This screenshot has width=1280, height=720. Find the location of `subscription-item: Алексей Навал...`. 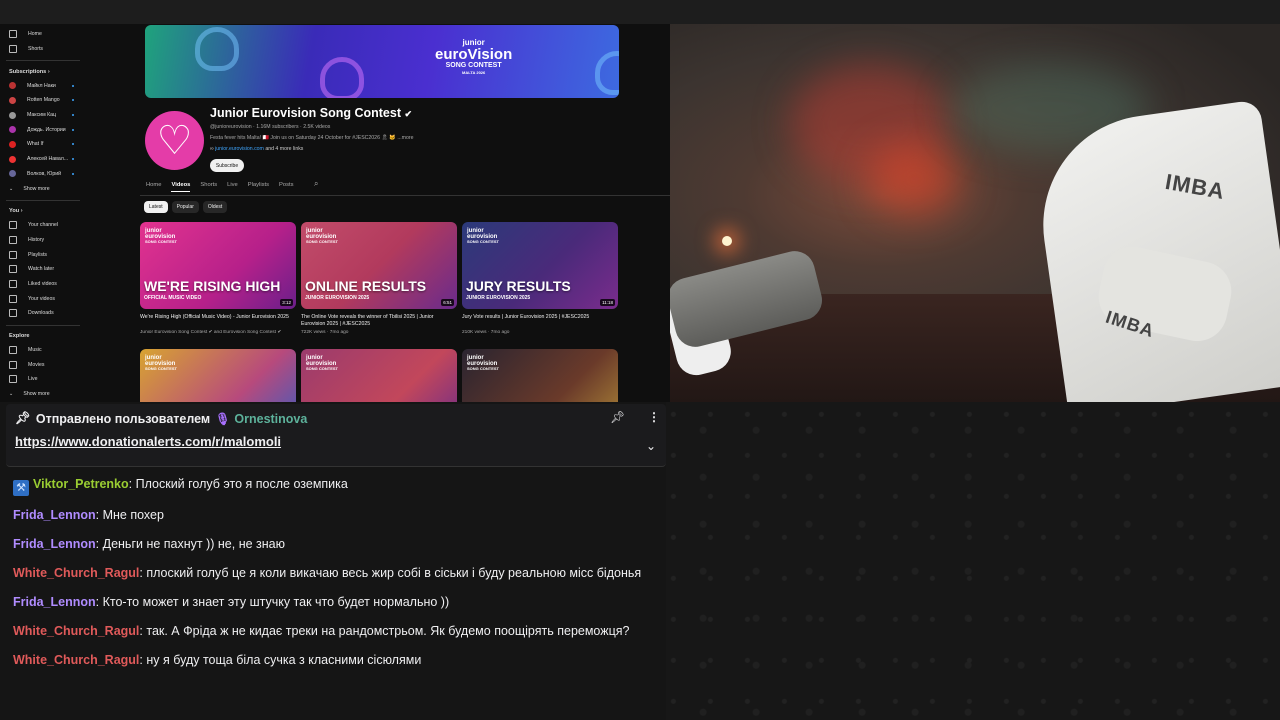

subscription-item: Алексей Навал... is located at coordinates (43, 159).